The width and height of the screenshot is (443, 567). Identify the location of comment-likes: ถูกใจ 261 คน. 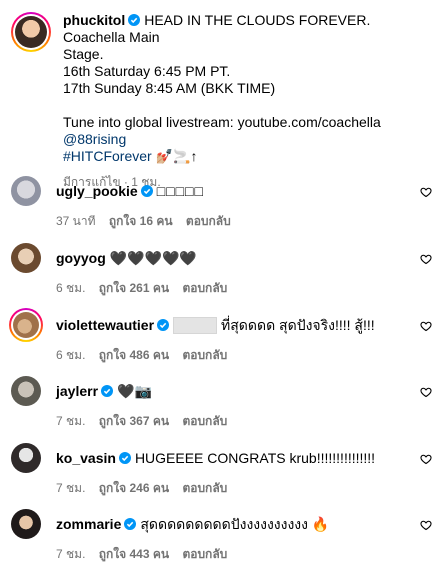
(134, 288).